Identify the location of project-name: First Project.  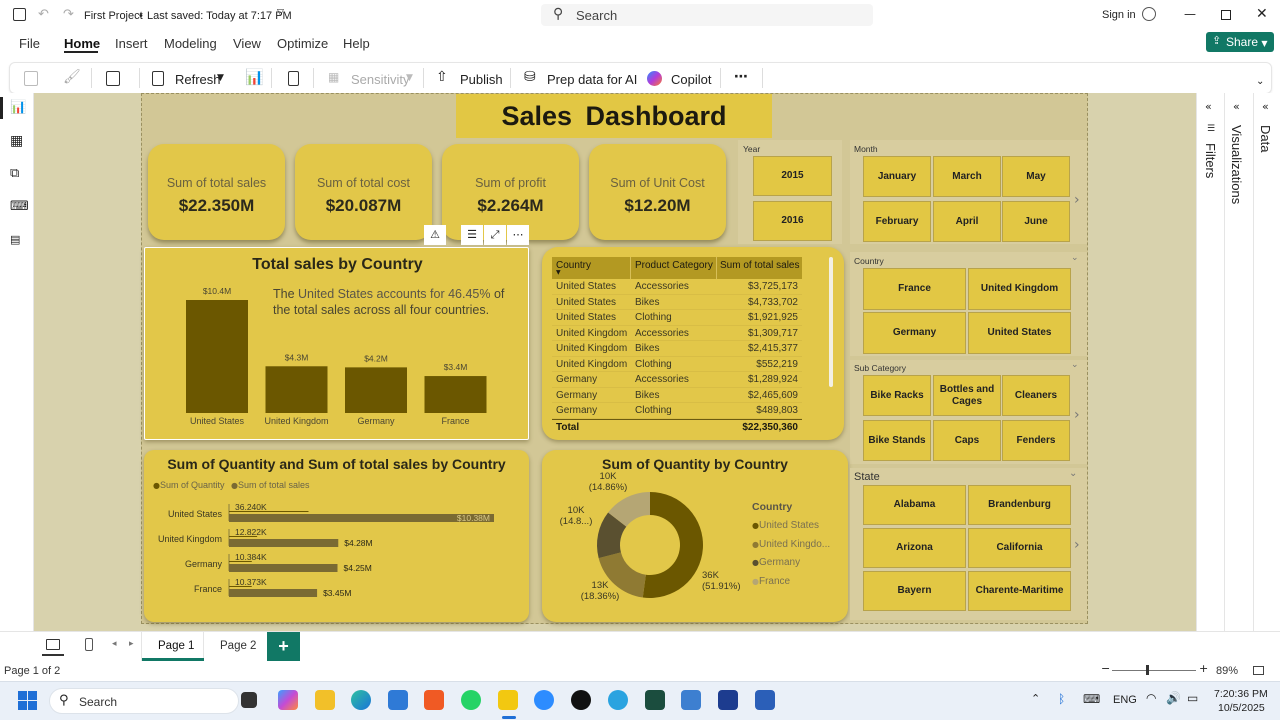
(113, 16).